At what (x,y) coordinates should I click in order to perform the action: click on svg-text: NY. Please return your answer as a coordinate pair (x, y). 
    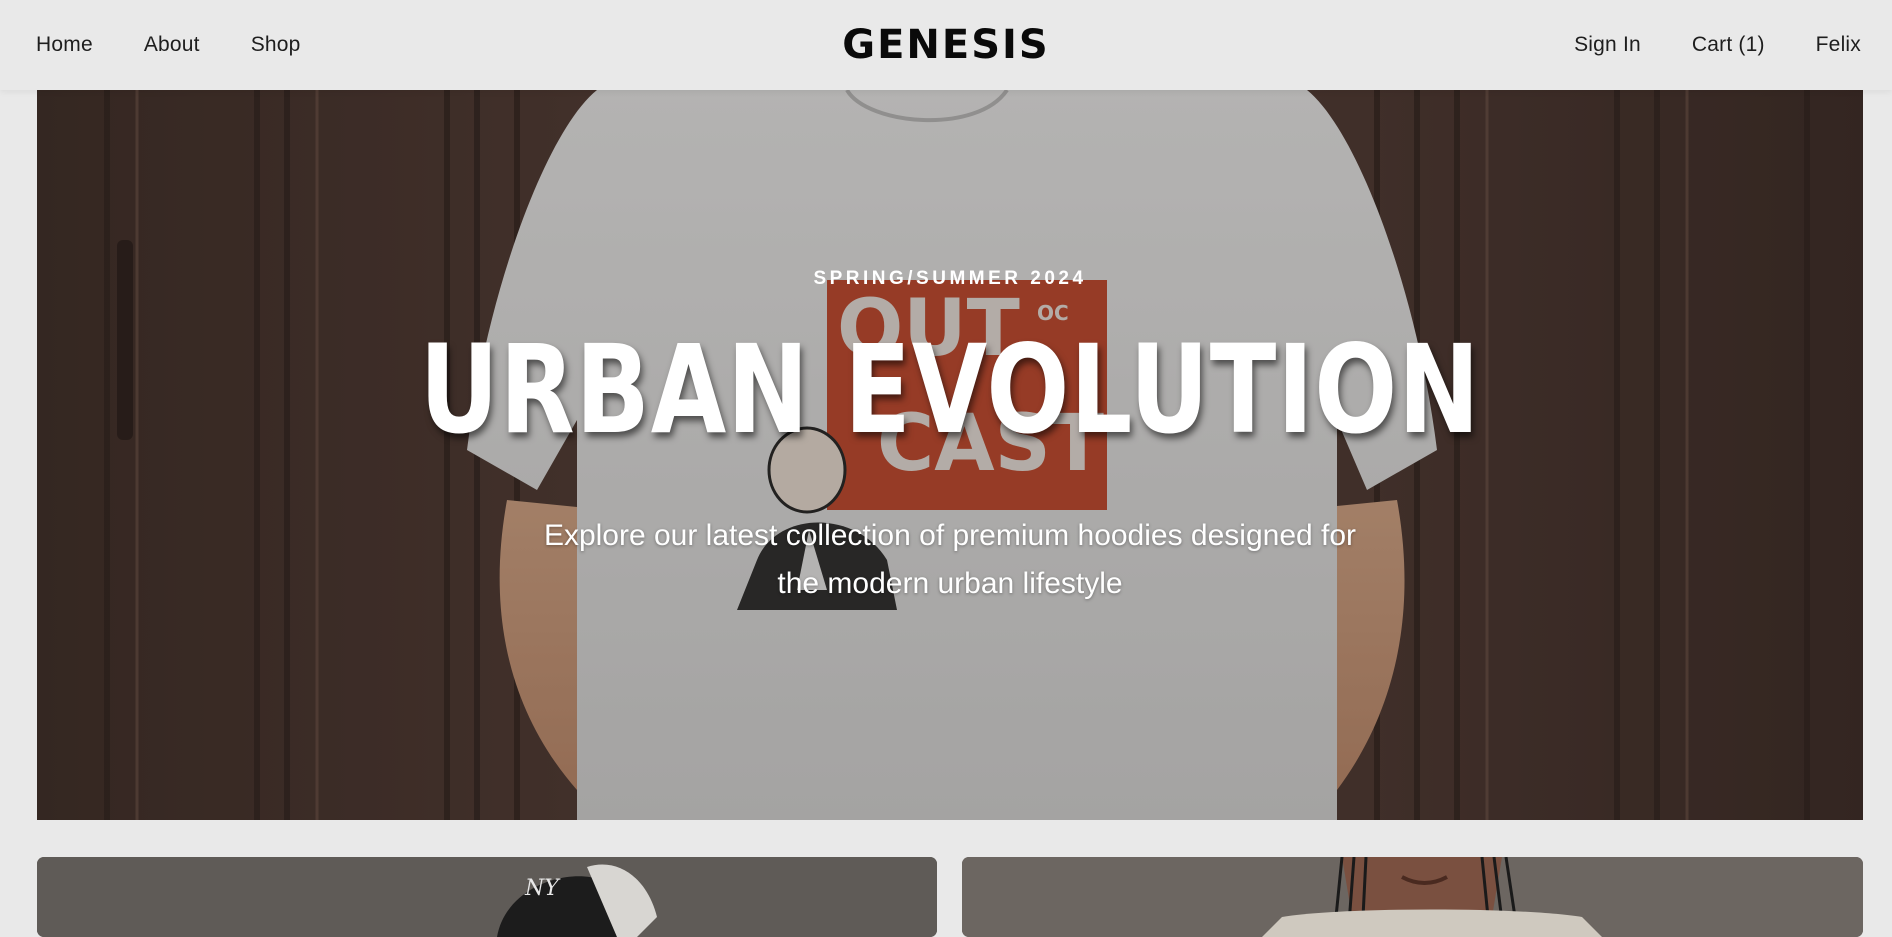
    Looking at the image, I should click on (542, 888).